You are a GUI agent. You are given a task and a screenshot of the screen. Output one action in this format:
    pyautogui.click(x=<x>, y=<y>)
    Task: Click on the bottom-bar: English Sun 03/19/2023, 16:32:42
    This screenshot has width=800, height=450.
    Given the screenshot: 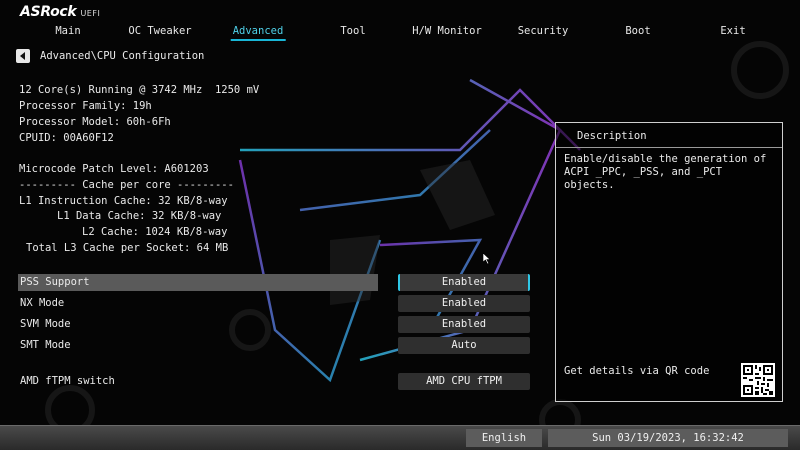 What is the action you would take?
    pyautogui.click(x=400, y=437)
    